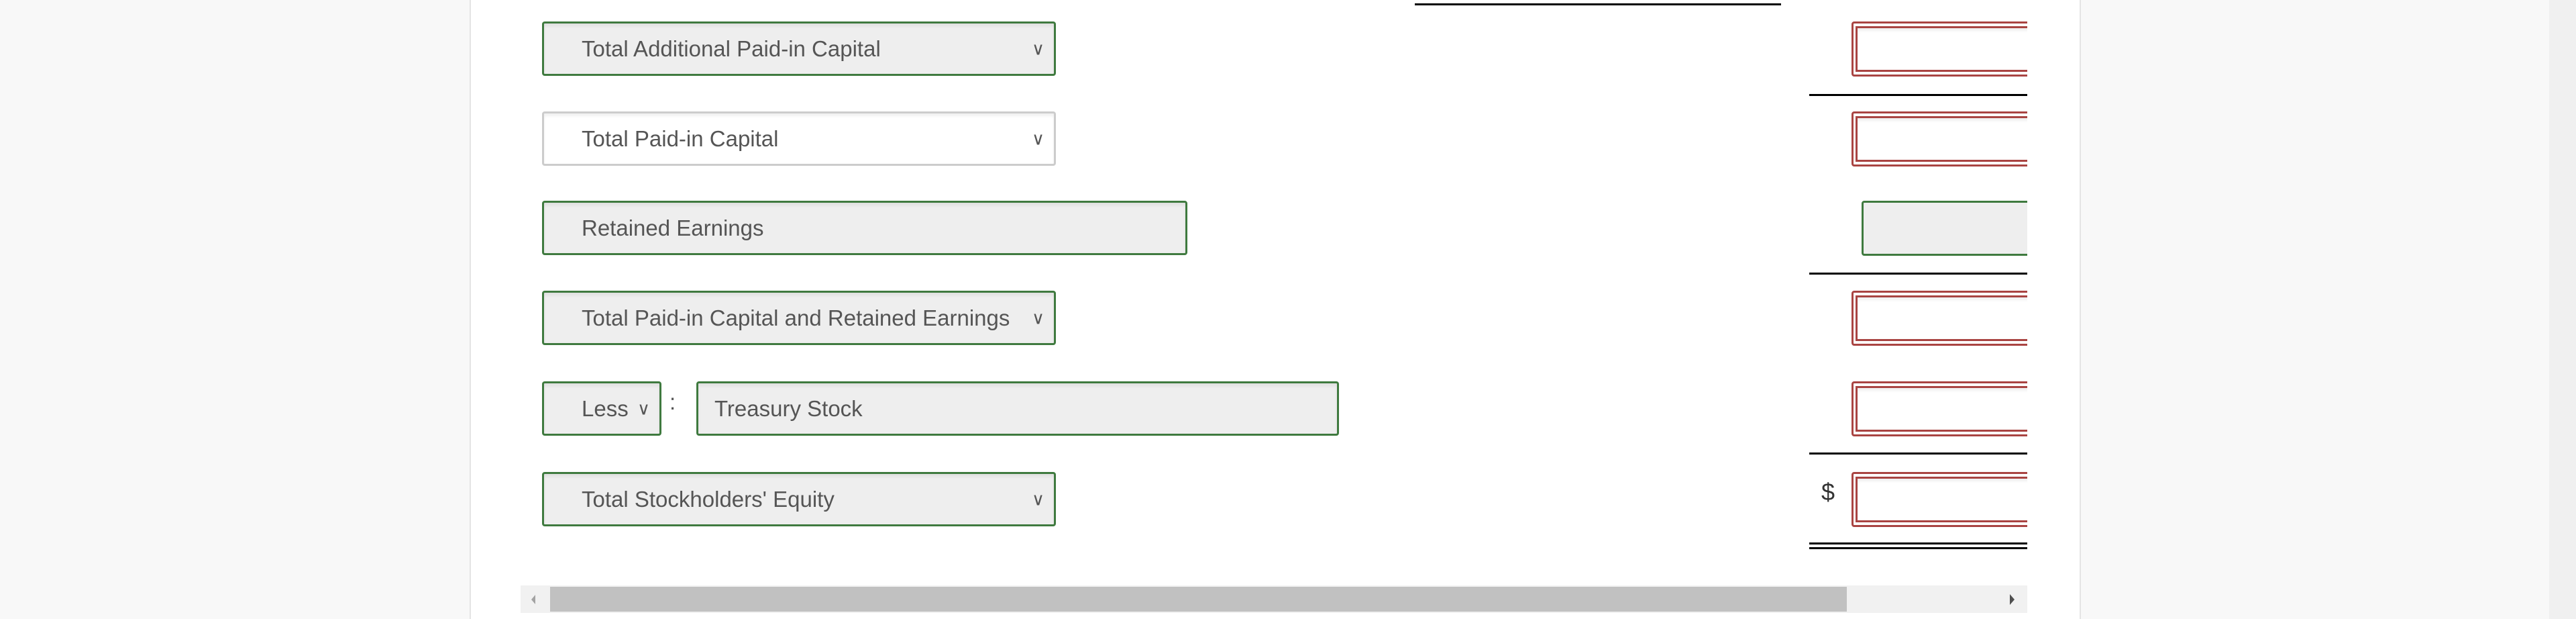 The height and width of the screenshot is (619, 2576). I want to click on less-select: Less ∨, so click(601, 408).